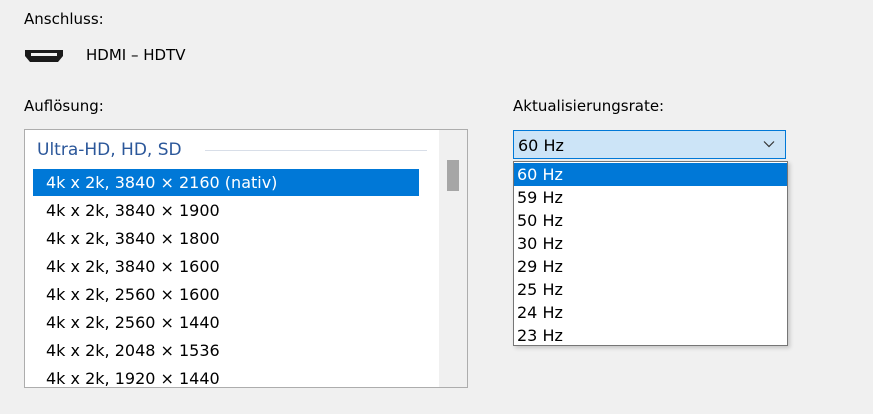  I want to click on connection-label: Anschluss:, so click(64, 19).